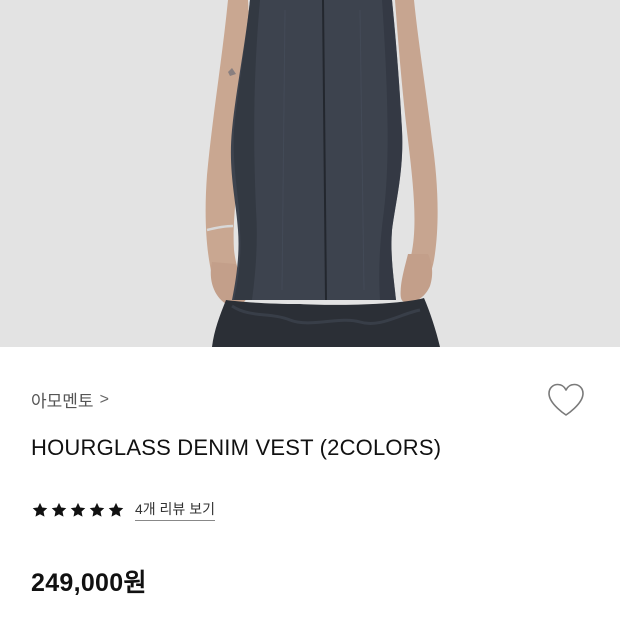 This screenshot has height=620, width=620. What do you see at coordinates (236, 447) in the screenshot?
I see `product-title: HOURGLASS DENIM VEST (2COLORS)` at bounding box center [236, 447].